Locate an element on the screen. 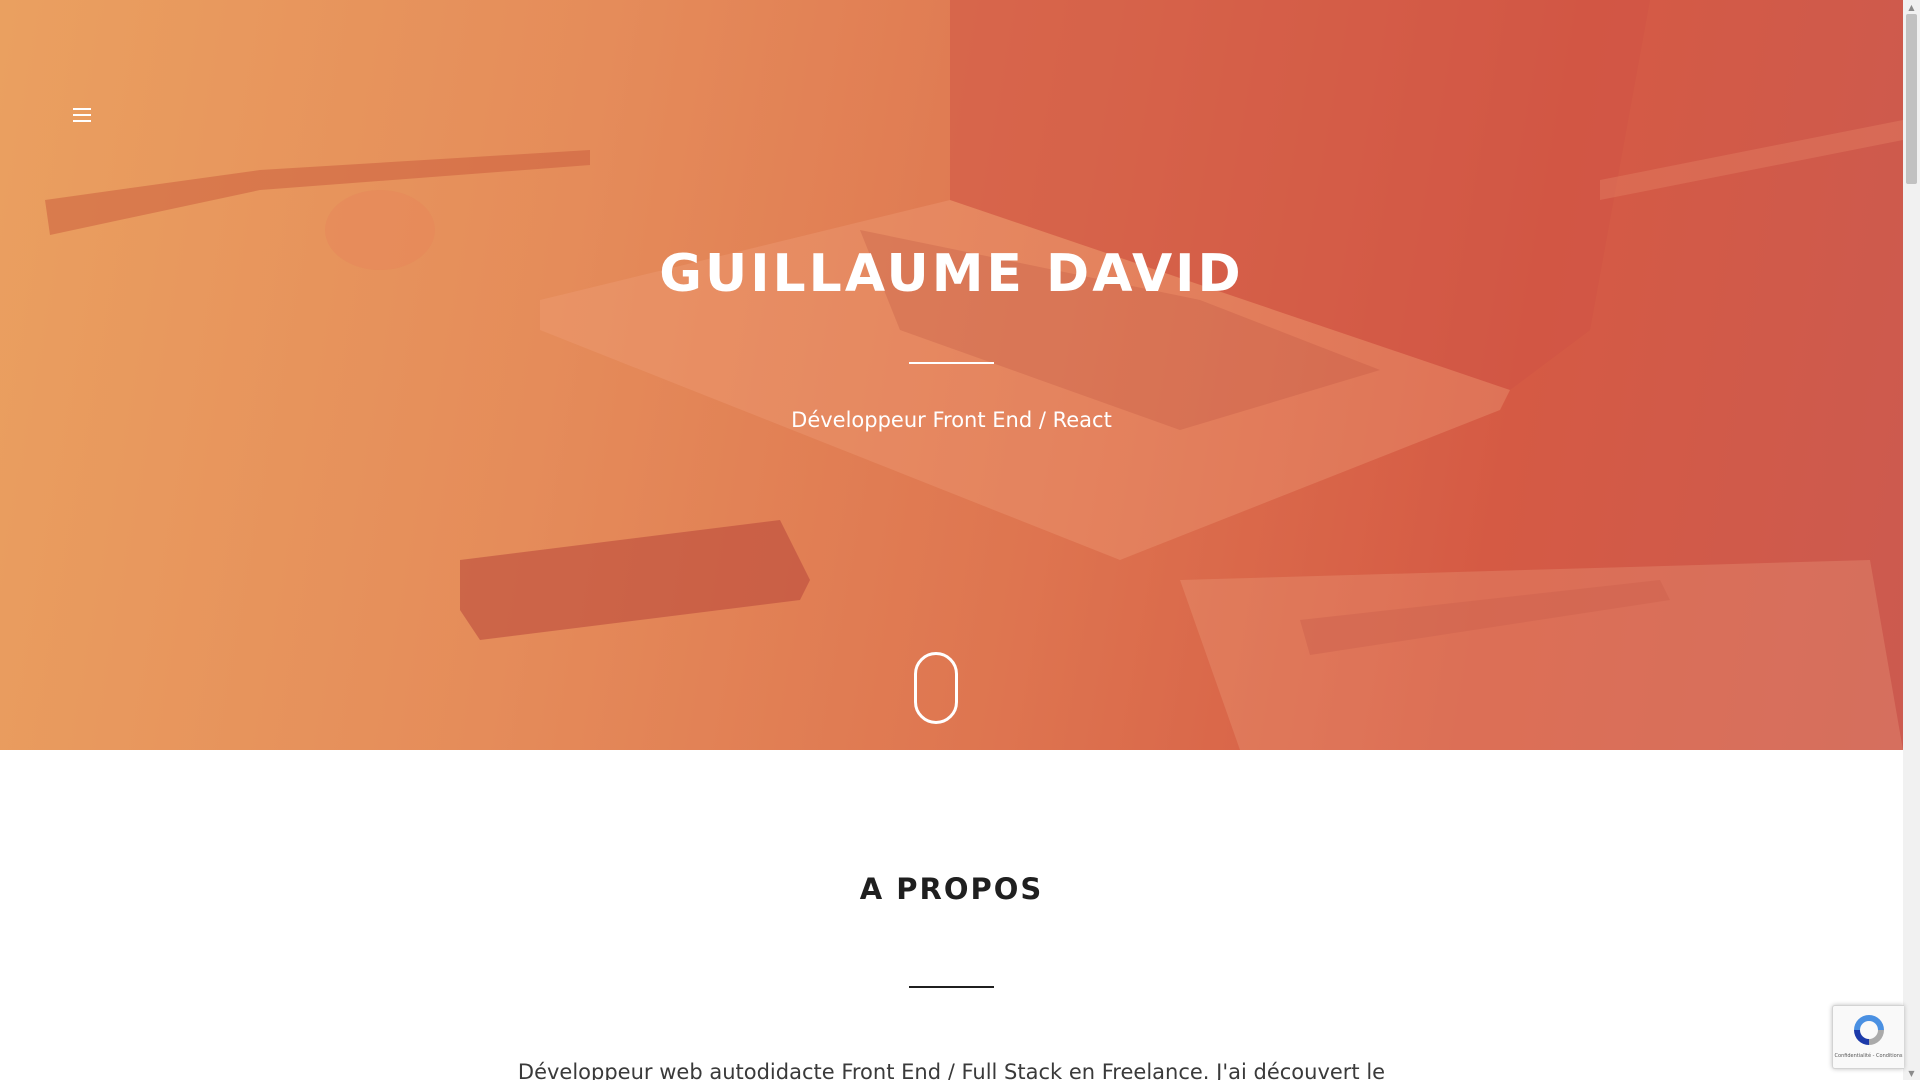  about-title: A propos is located at coordinates (951, 889).